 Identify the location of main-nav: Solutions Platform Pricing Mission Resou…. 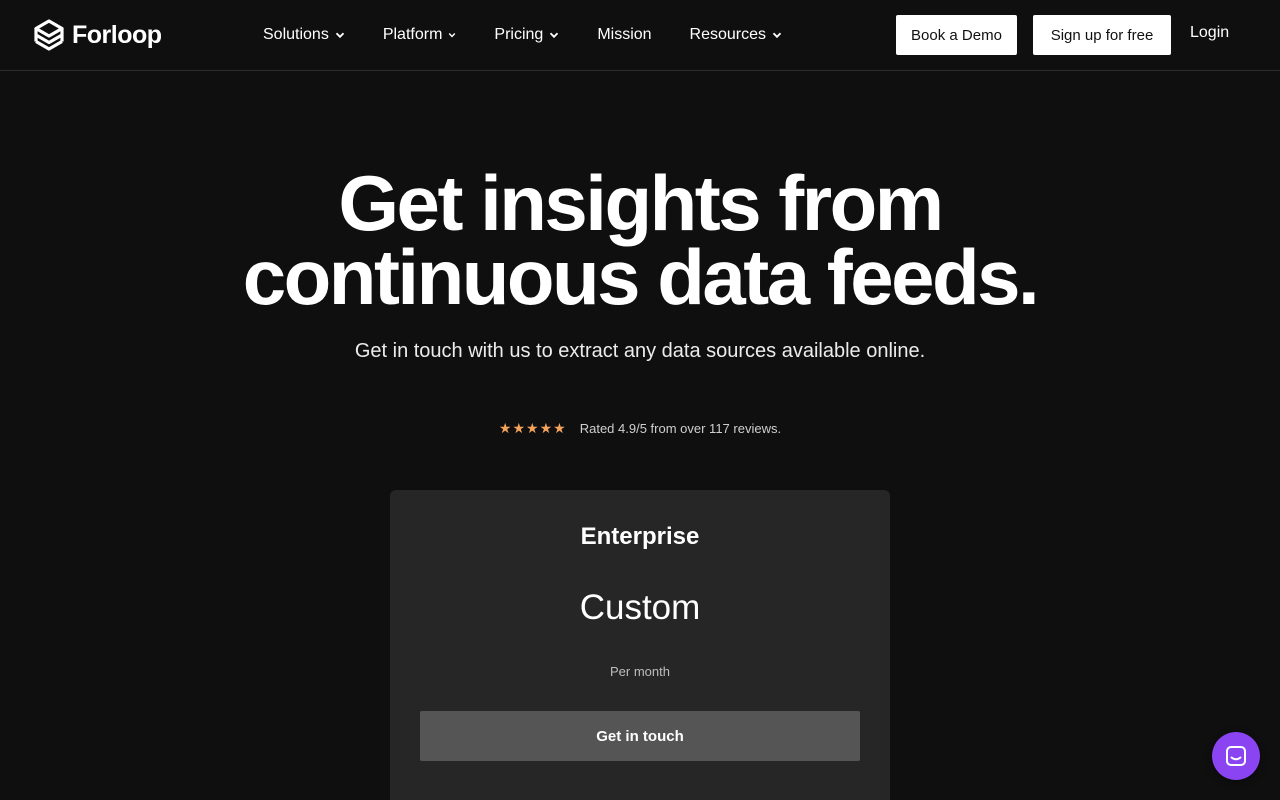
(541, 35).